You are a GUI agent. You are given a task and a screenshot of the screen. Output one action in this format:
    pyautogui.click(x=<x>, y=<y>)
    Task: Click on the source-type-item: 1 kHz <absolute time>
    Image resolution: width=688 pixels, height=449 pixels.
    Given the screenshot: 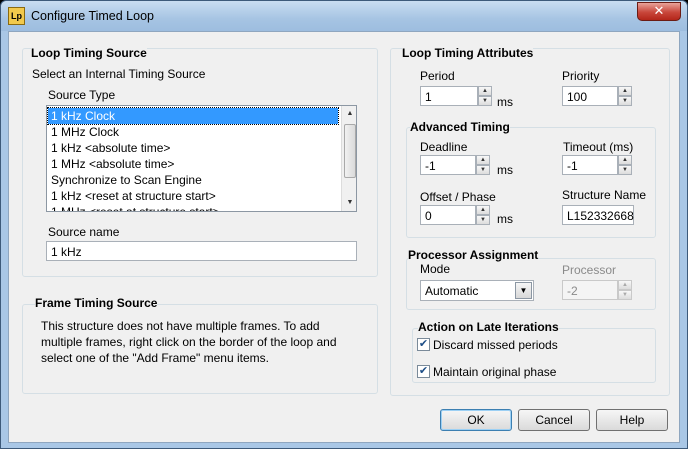 What is the action you would take?
    pyautogui.click(x=193, y=148)
    